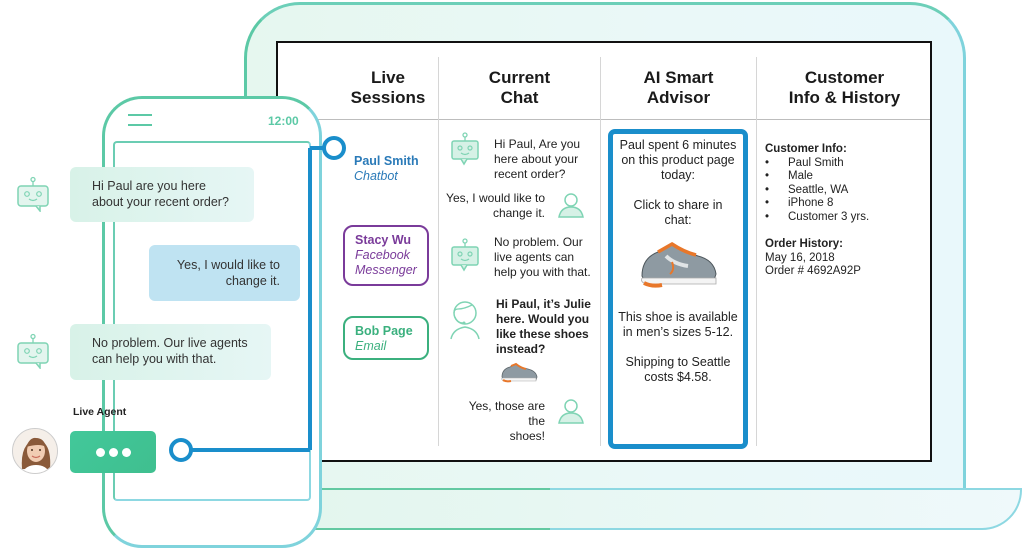  I want to click on line: instead?, so click(521, 349).